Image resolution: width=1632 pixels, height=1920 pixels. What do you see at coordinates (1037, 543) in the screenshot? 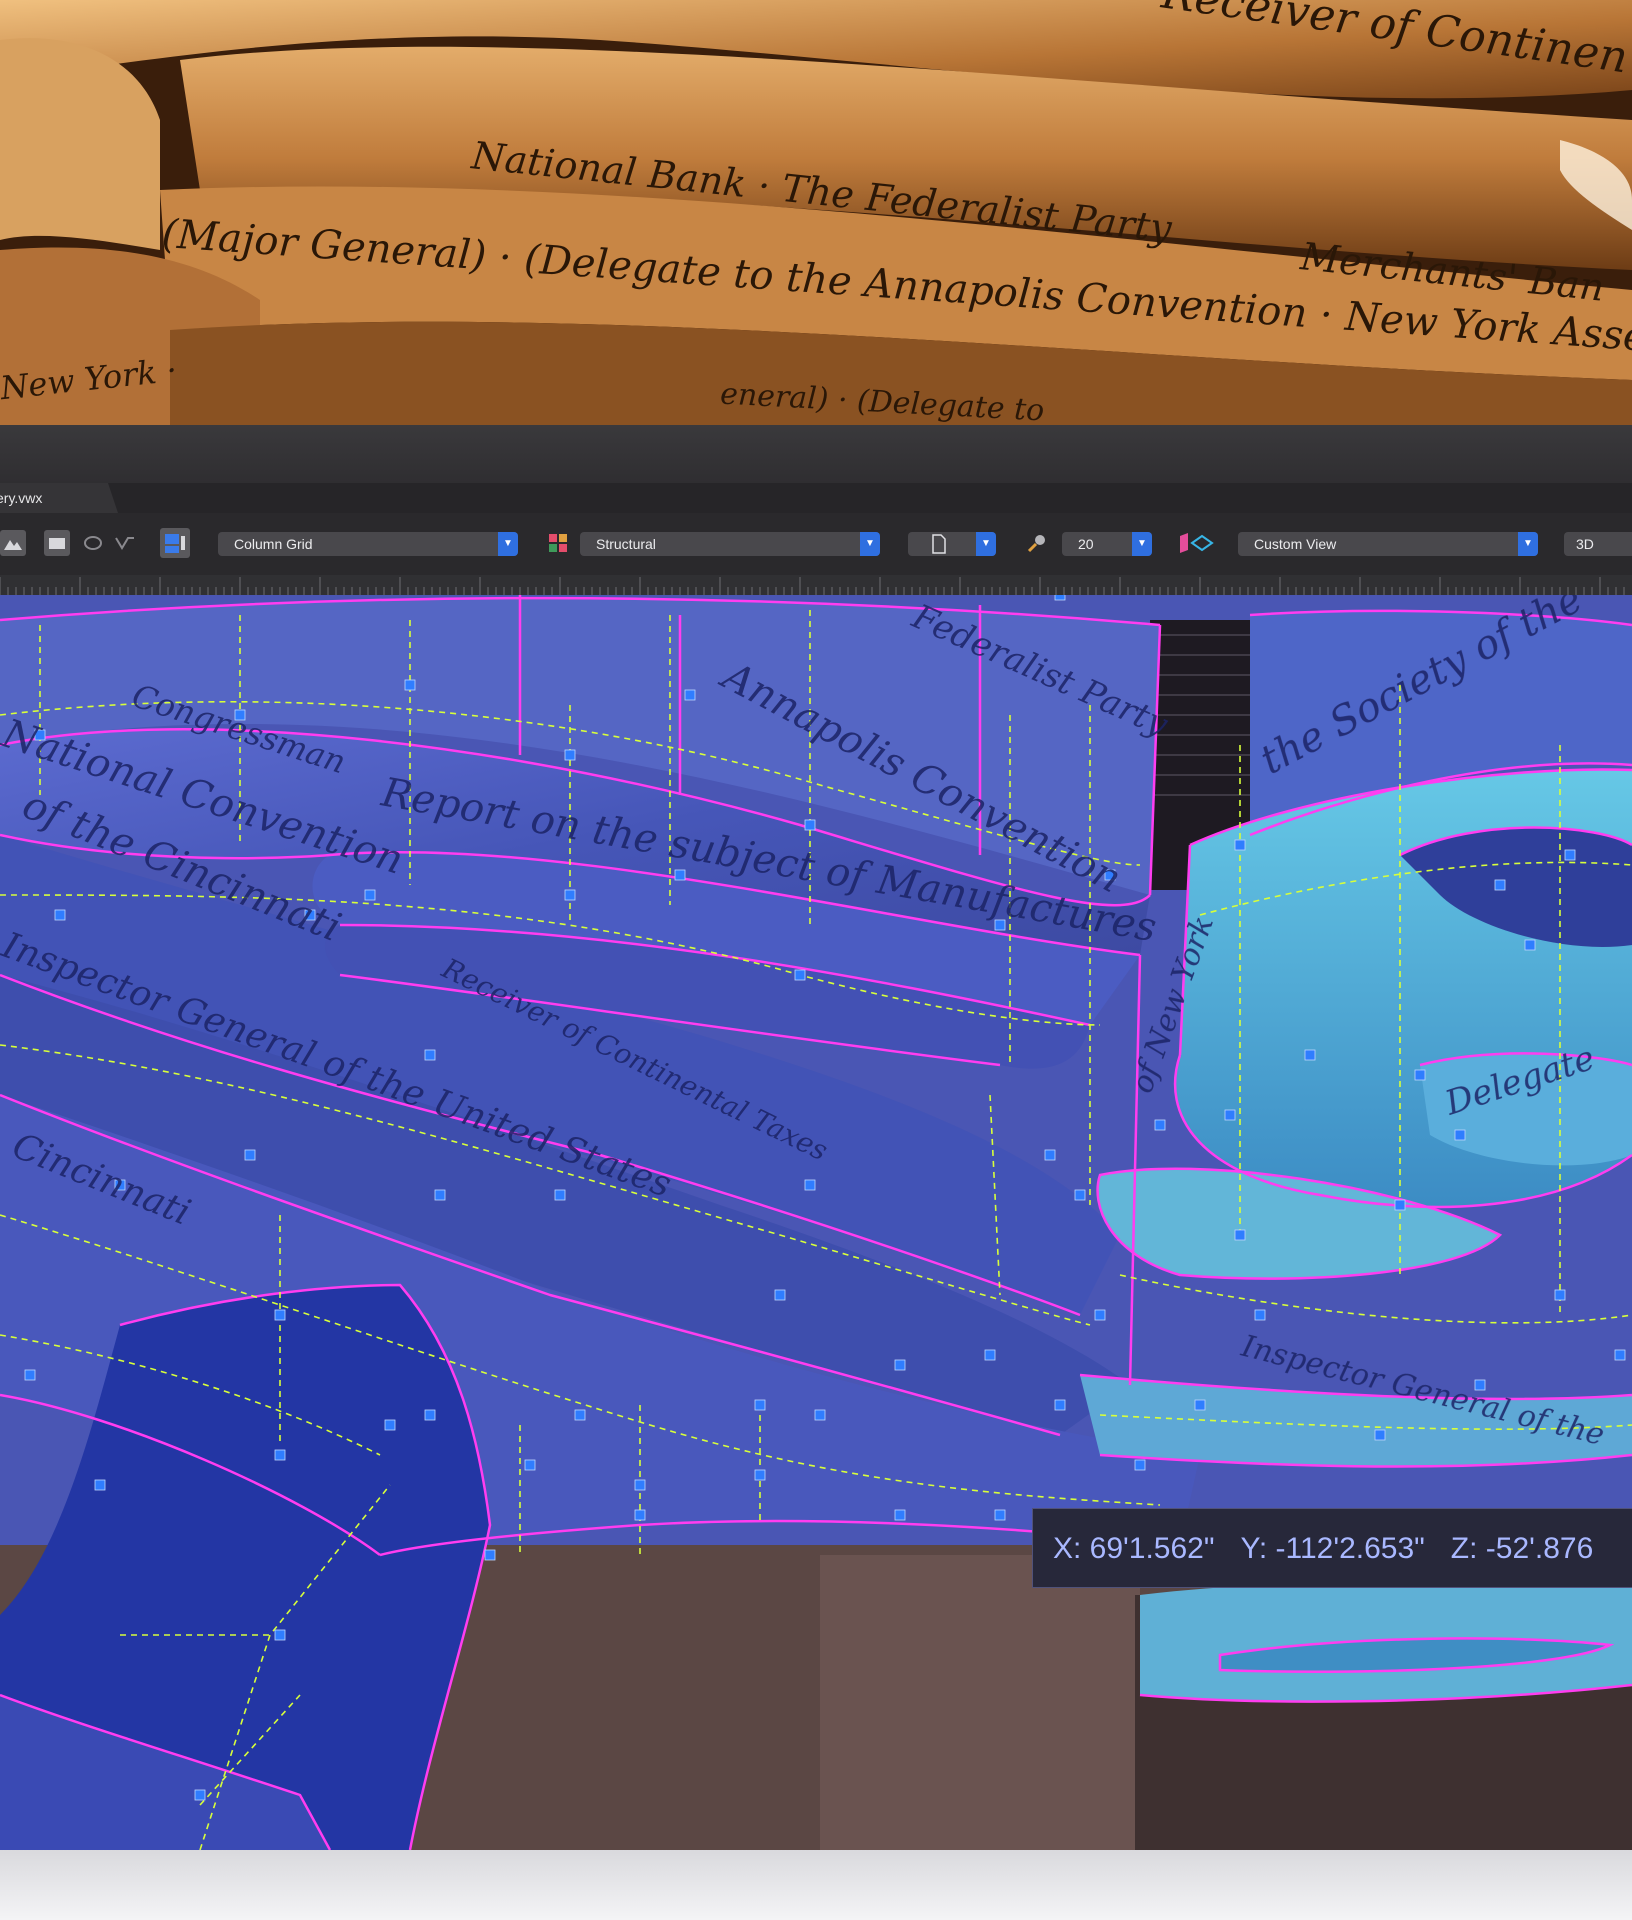
I see `zoom-icon` at bounding box center [1037, 543].